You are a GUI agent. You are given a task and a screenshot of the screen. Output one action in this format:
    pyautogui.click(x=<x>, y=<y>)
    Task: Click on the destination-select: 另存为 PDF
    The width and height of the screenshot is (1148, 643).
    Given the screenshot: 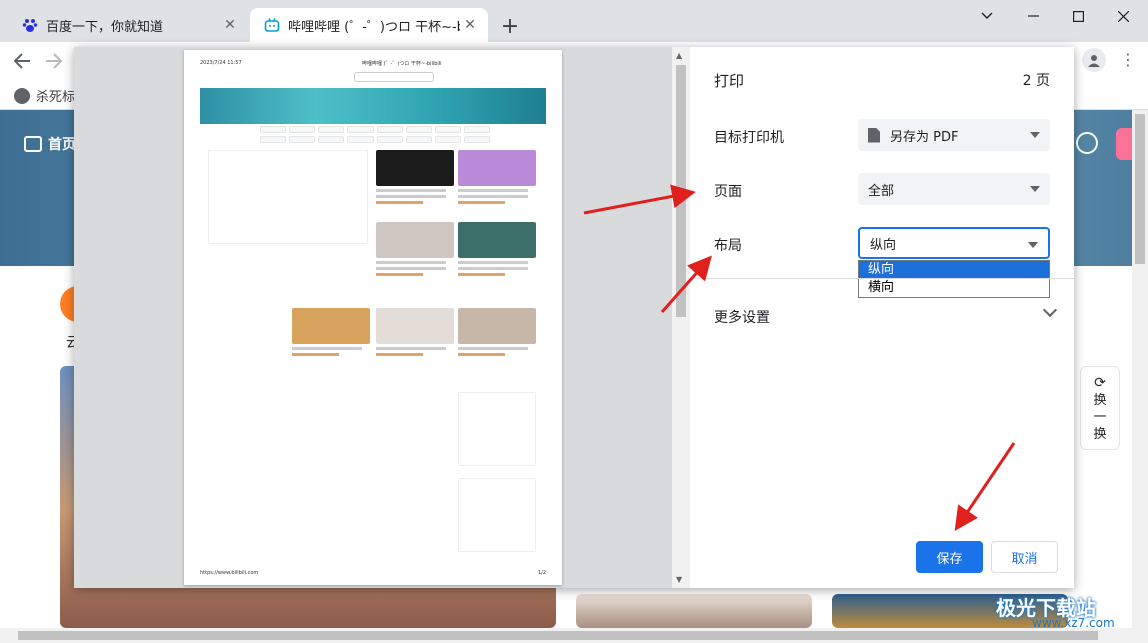 What is the action you would take?
    pyautogui.click(x=954, y=135)
    